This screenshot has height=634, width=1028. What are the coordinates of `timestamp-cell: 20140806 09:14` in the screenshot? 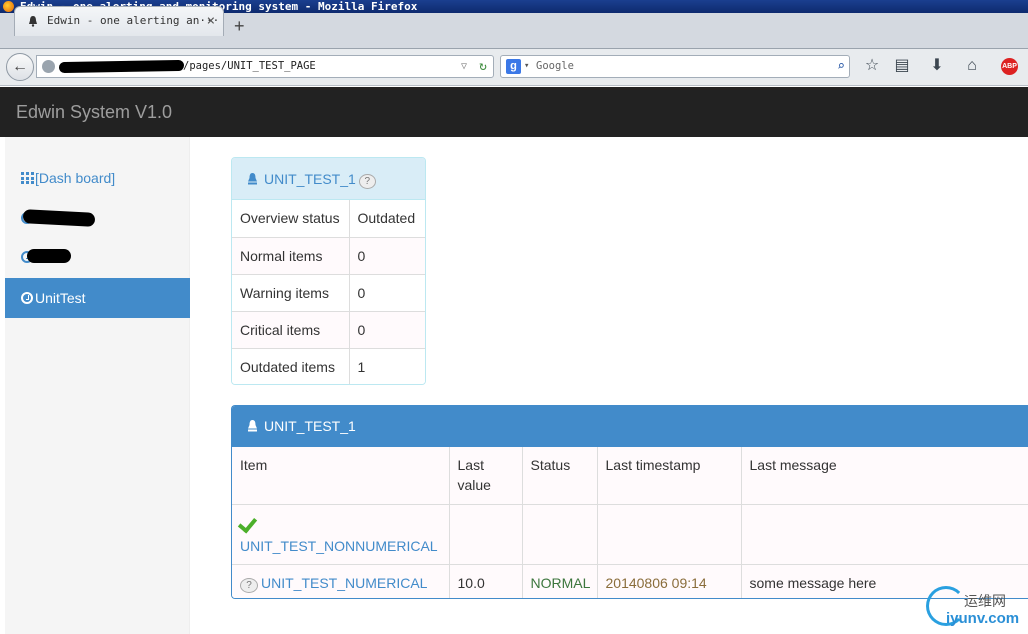 It's located at (669, 581).